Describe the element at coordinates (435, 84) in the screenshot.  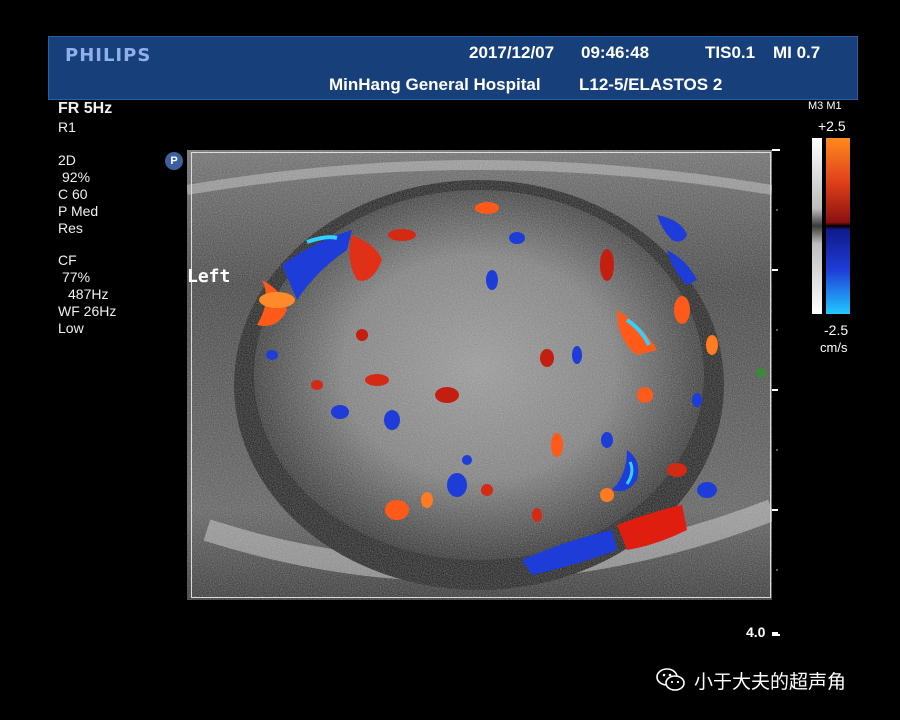
I see `hospital-name: MinHang General Hospital` at that location.